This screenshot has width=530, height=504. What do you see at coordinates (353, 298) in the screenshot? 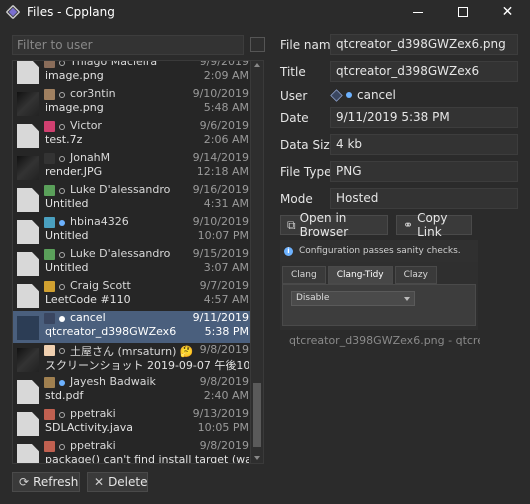
I see `preview-select: Disable` at bounding box center [353, 298].